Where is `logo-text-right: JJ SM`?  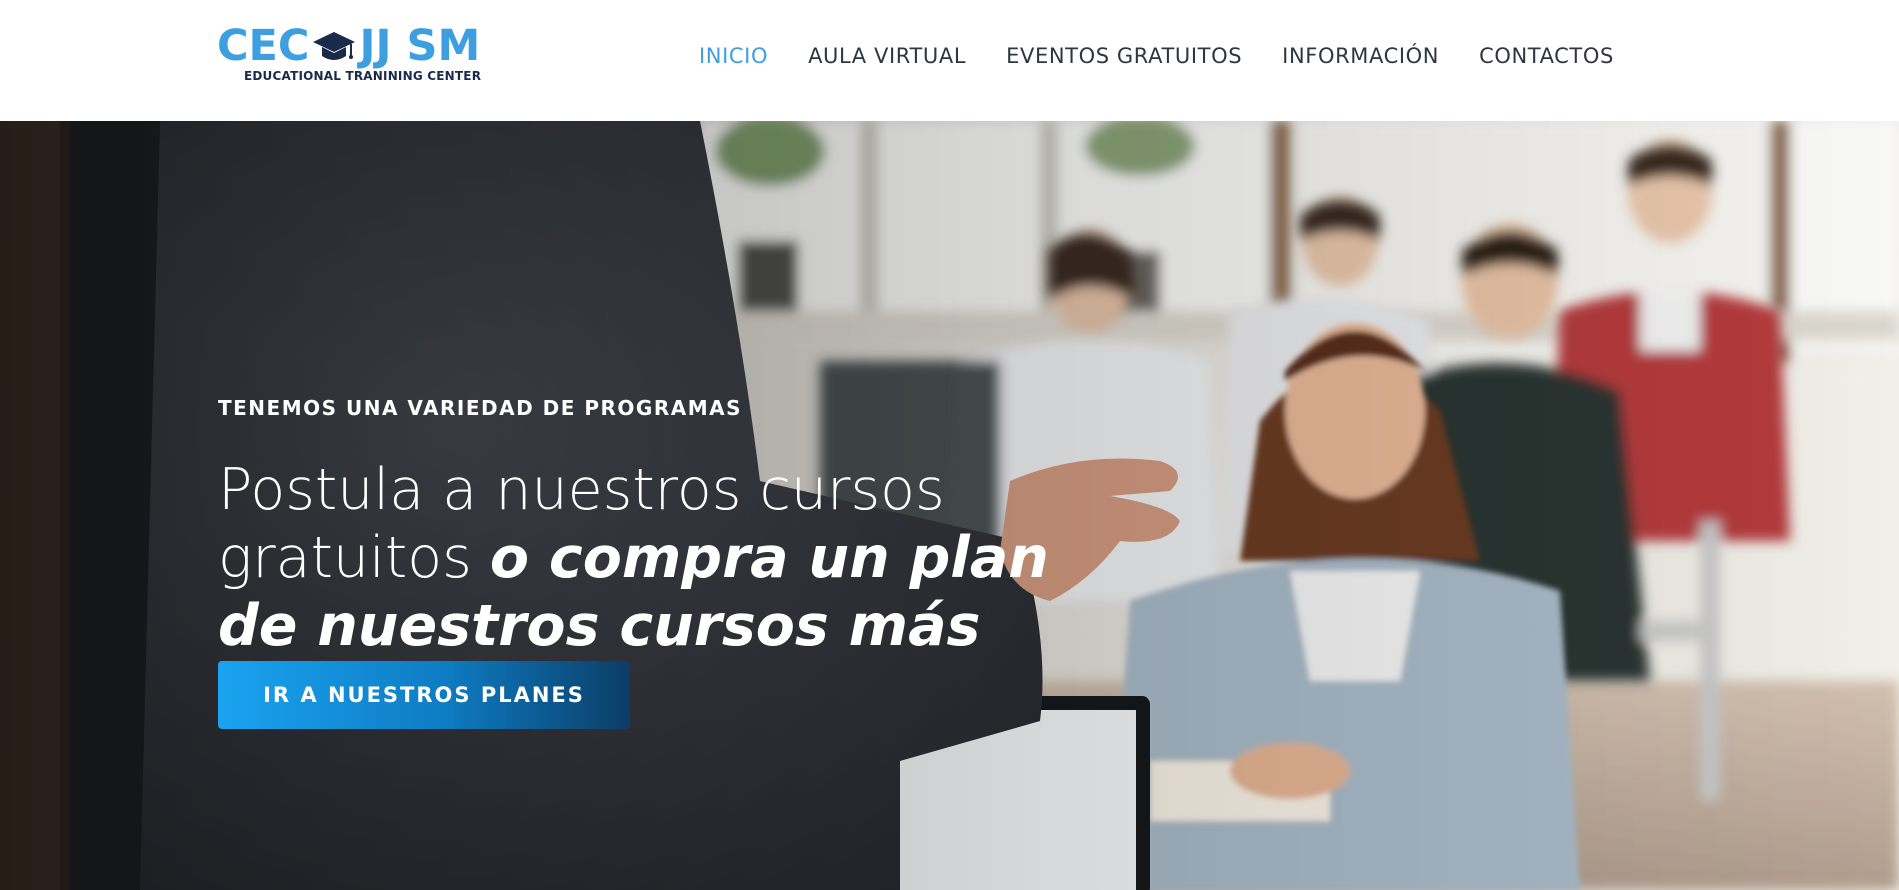
logo-text-right: JJ SM is located at coordinates (420, 46).